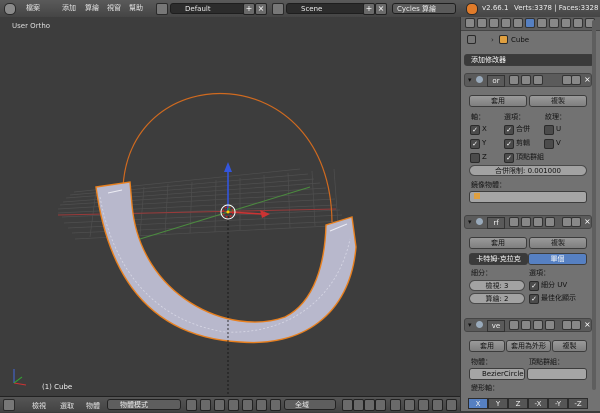 The width and height of the screenshot is (600, 413). Describe the element at coordinates (497, 298) in the screenshot. I see `render-levels-field: 算繪: 2` at that location.